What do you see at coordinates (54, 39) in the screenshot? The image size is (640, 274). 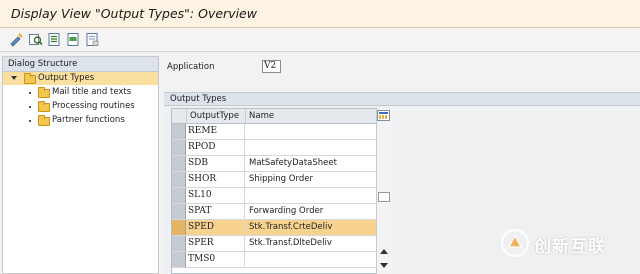 I see `select-all-icon` at bounding box center [54, 39].